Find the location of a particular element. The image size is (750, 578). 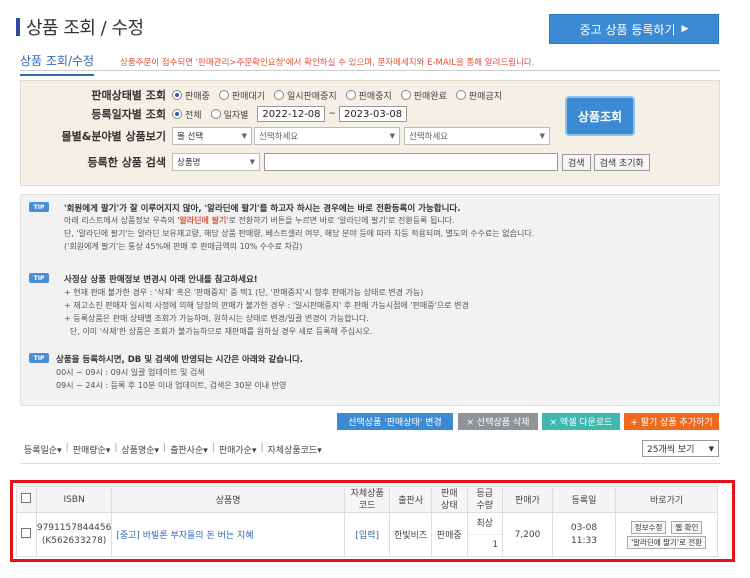

add-product-button: + 팔기 상품 추가하기 is located at coordinates (671, 421).